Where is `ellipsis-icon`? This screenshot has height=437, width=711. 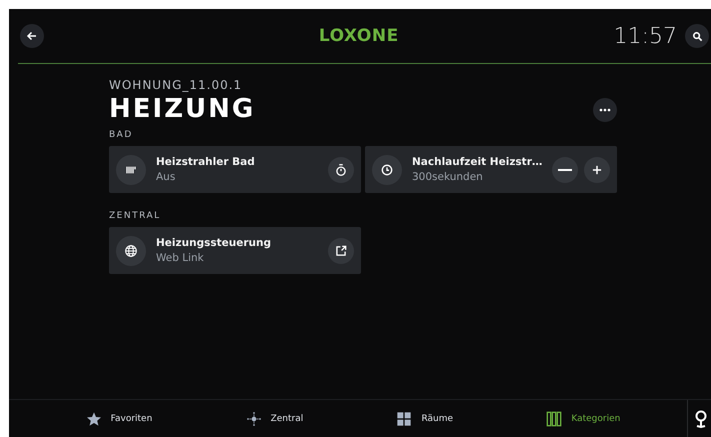 ellipsis-icon is located at coordinates (605, 110).